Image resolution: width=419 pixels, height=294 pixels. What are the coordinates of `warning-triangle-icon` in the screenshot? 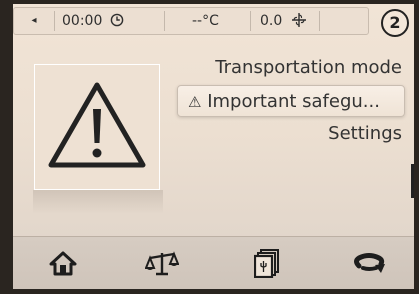 It's located at (97, 125).